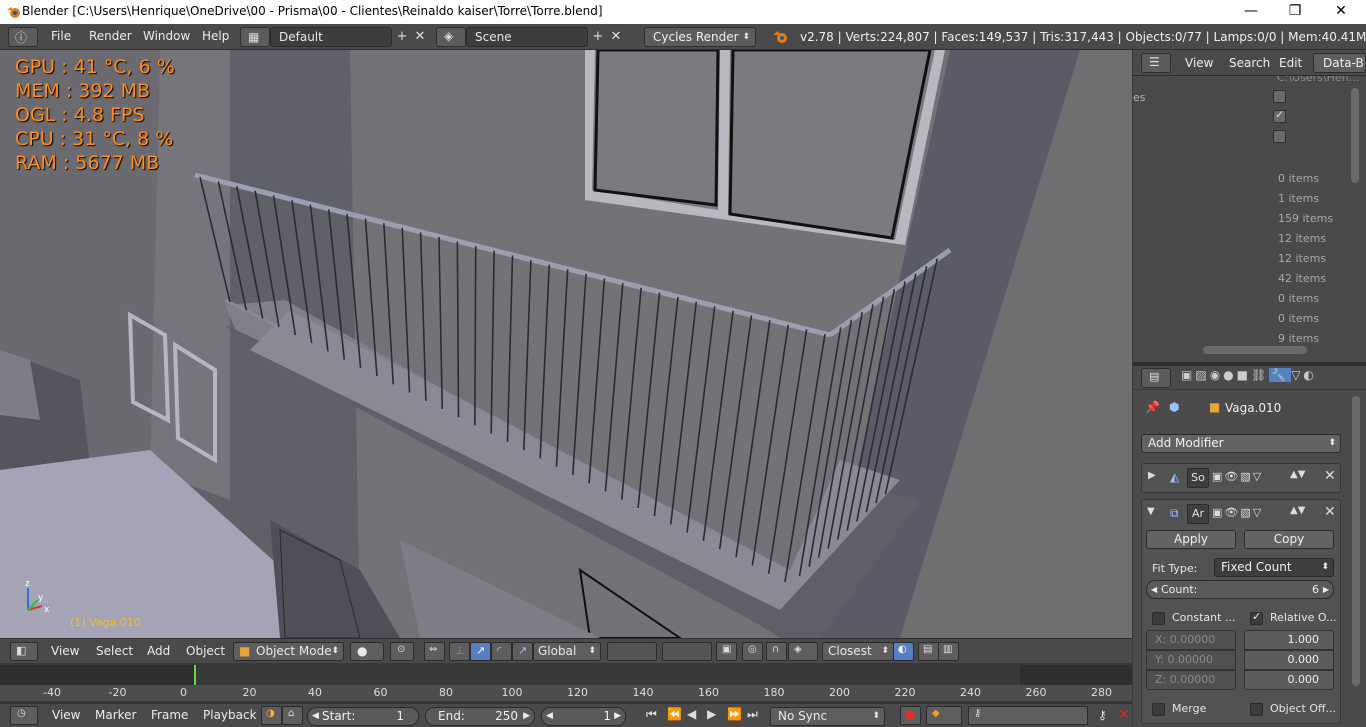 Image resolution: width=1366 pixels, height=727 pixels. What do you see at coordinates (583, 716) in the screenshot?
I see `current-frame-field: ◀ 1 ▶` at bounding box center [583, 716].